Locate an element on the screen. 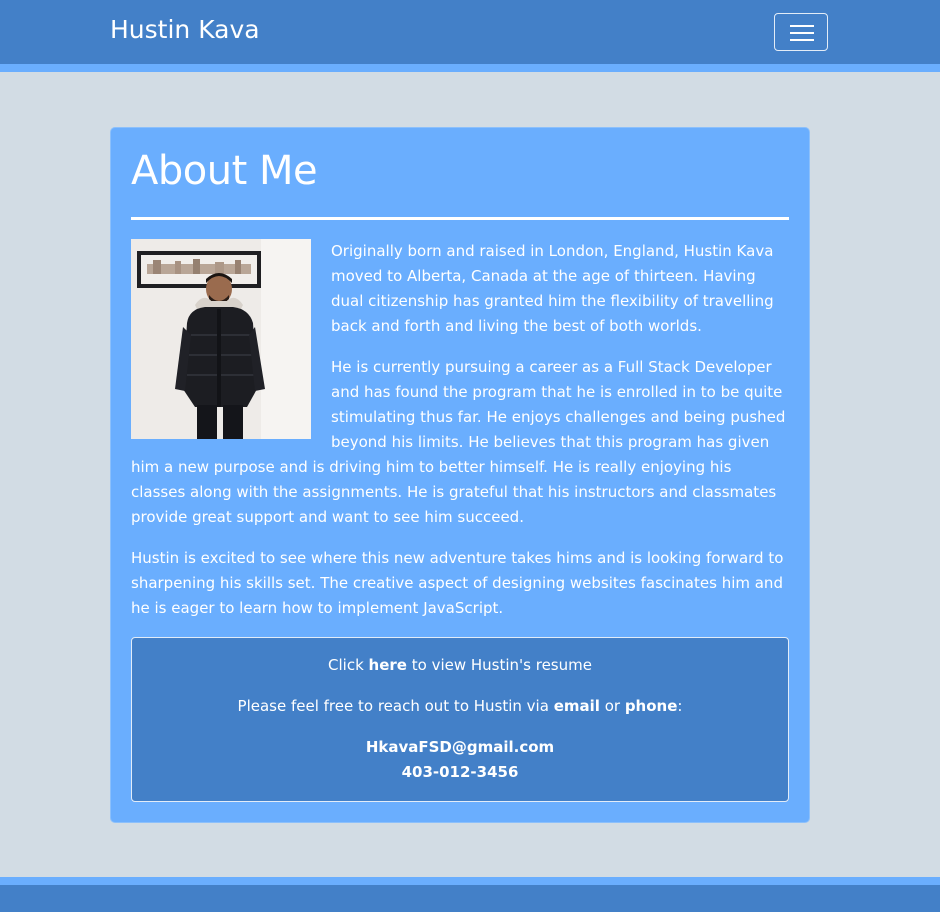  brand-name: Hustin Kava is located at coordinates (185, 29).